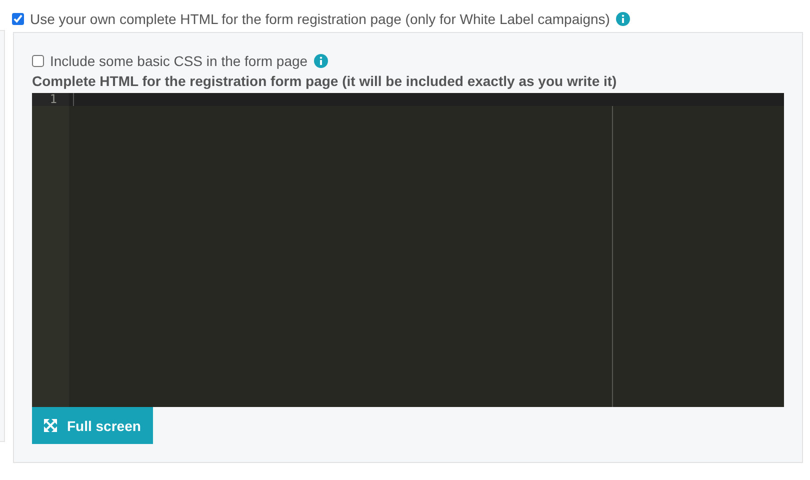  I want to click on expand-icon, so click(50, 425).